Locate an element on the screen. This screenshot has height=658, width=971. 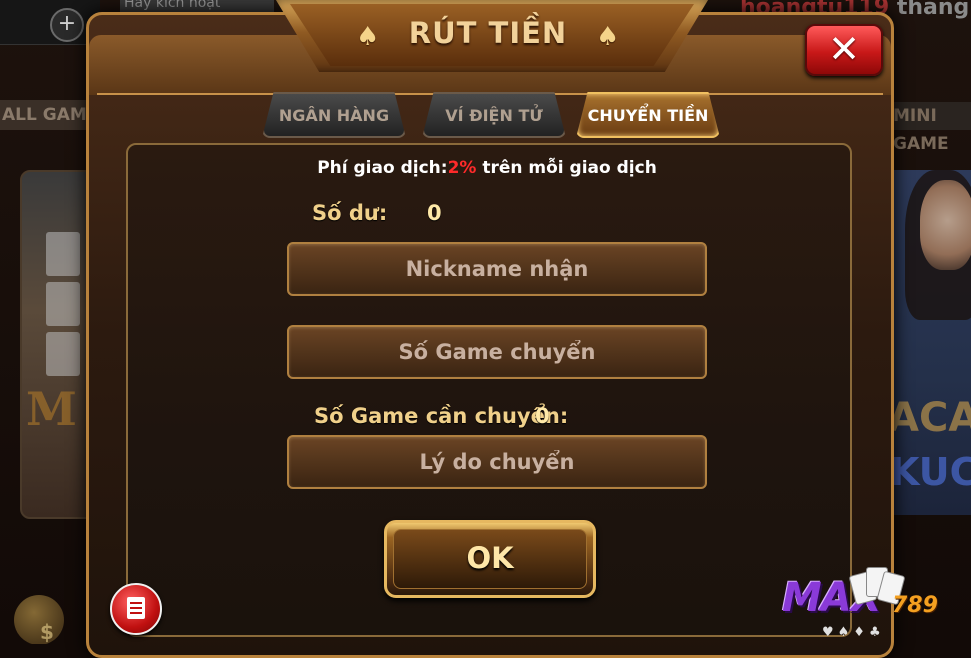
fee-suffix: trên mỗi giao dịch is located at coordinates (566, 168).